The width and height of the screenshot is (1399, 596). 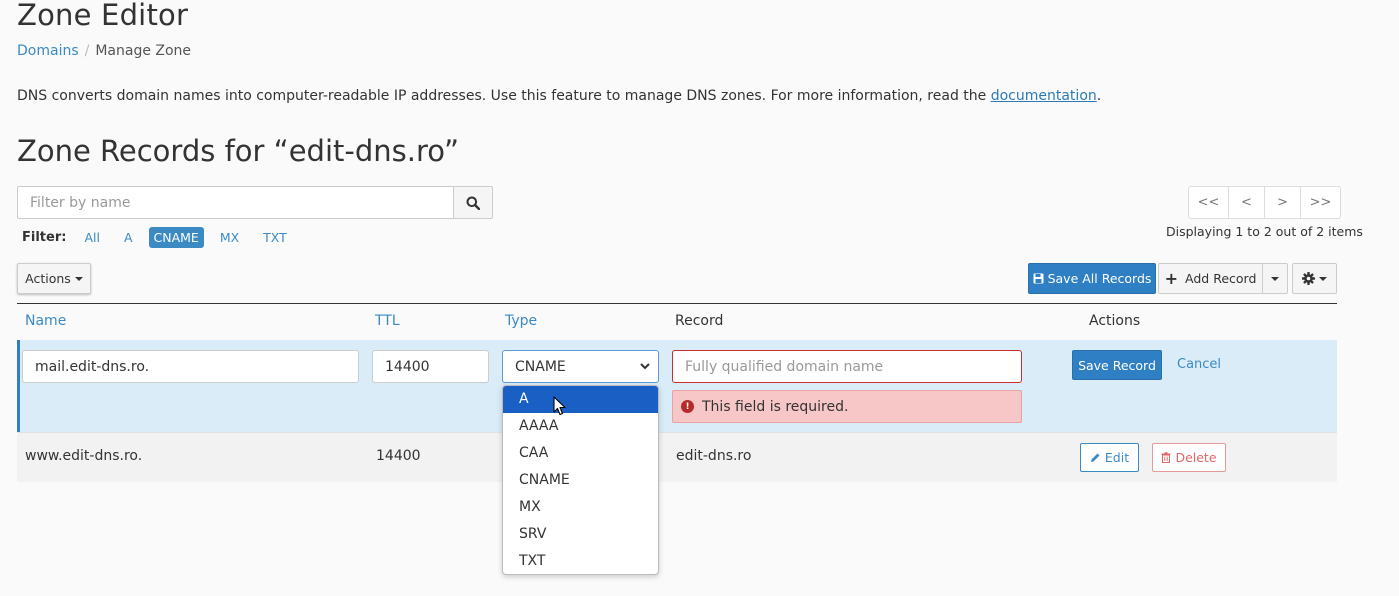 I want to click on column-header-ttl: TTL, so click(x=387, y=321).